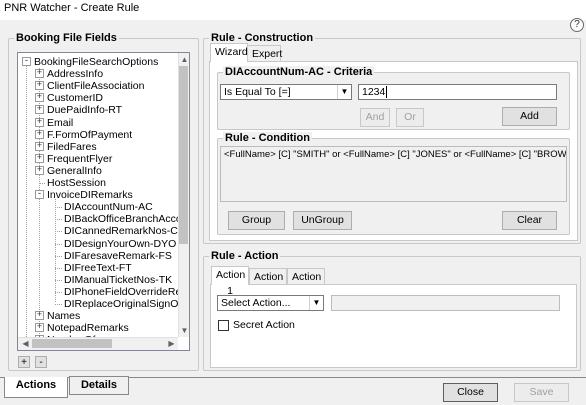  Describe the element at coordinates (120, 244) in the screenshot. I see `tree-node: DIDesignYourOwn-DYO` at that location.